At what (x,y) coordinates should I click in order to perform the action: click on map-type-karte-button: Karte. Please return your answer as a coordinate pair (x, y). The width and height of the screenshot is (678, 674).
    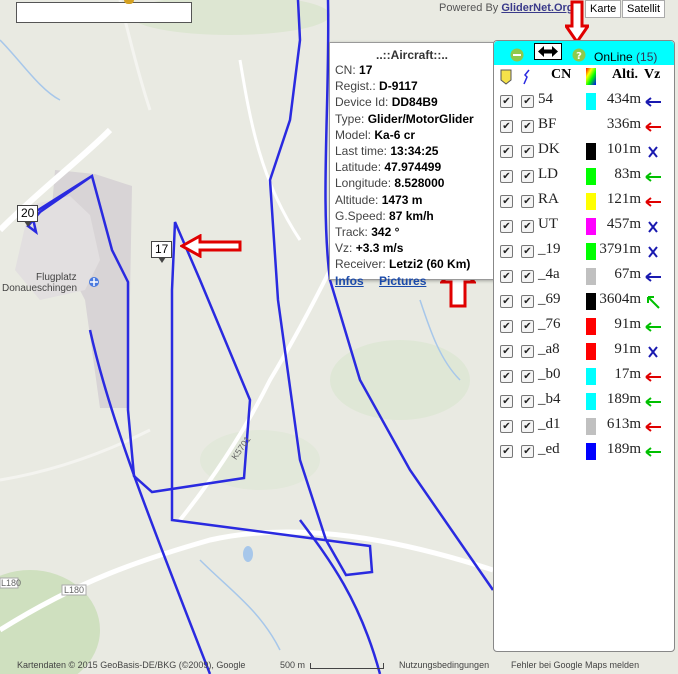
    Looking at the image, I should click on (603, 9).